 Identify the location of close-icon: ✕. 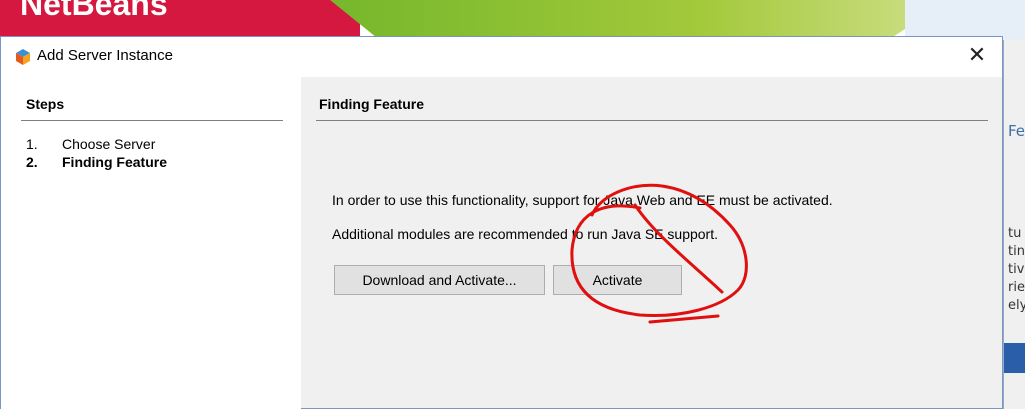
(977, 56).